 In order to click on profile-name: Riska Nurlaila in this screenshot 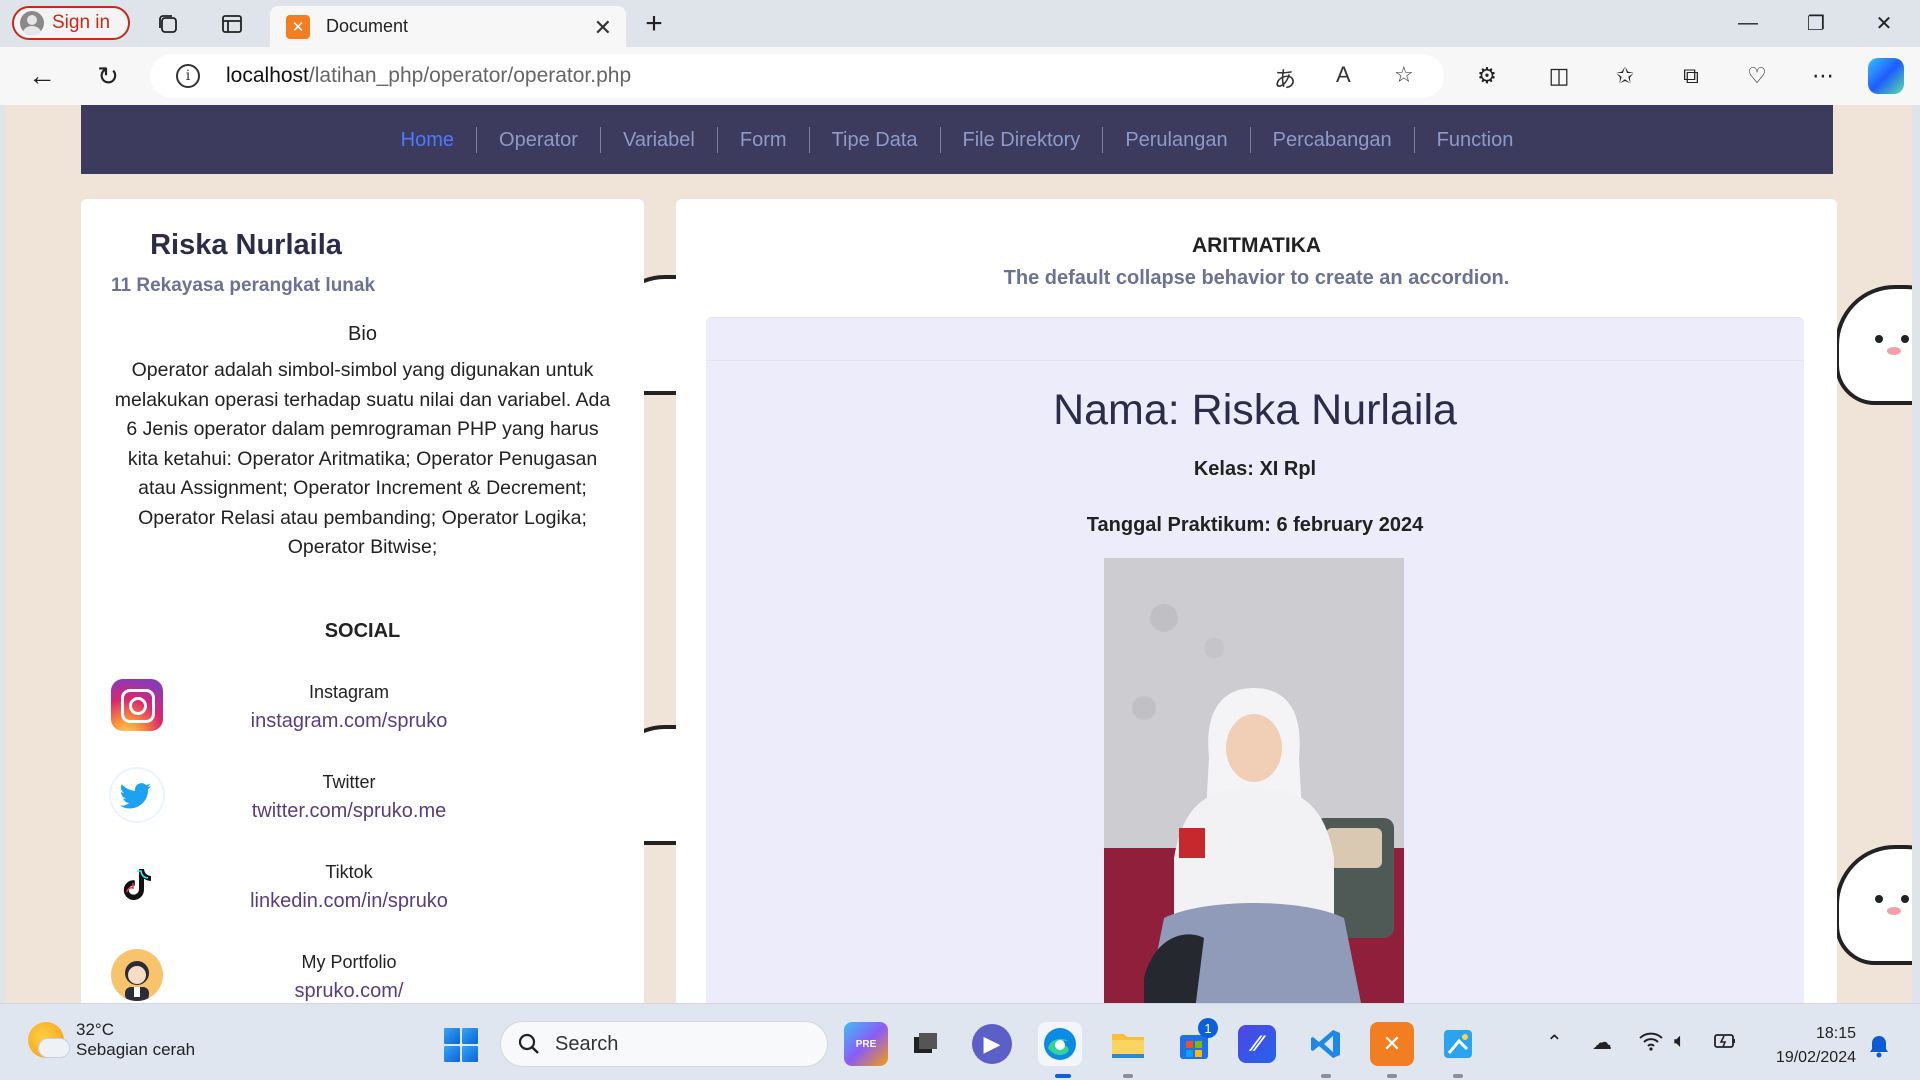, I will do `click(246, 245)`.